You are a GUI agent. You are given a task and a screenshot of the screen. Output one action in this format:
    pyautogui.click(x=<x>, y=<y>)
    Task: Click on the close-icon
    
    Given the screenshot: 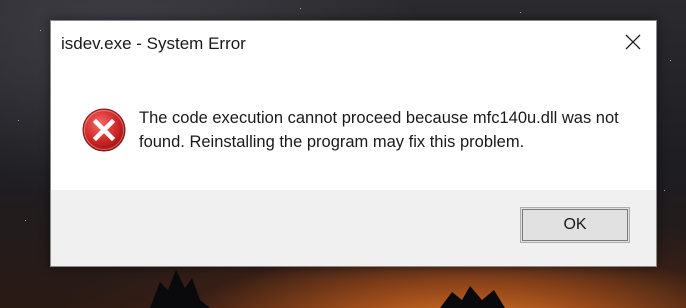 What is the action you would take?
    pyautogui.click(x=633, y=42)
    